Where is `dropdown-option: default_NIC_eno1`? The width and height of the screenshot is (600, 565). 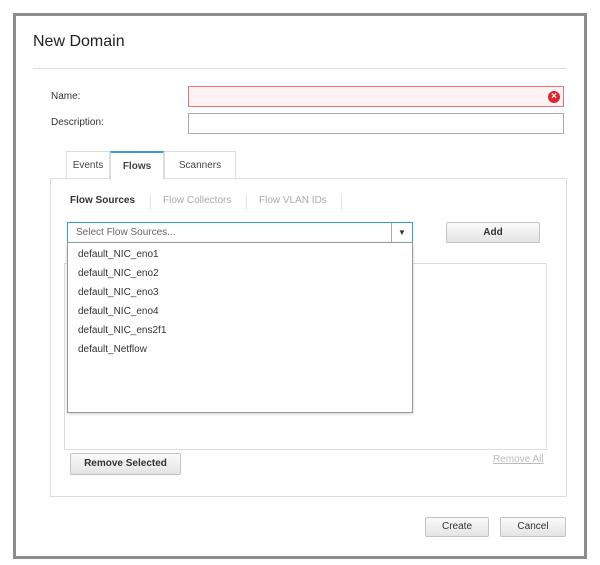
dropdown-option: default_NIC_eno1 is located at coordinates (240, 254).